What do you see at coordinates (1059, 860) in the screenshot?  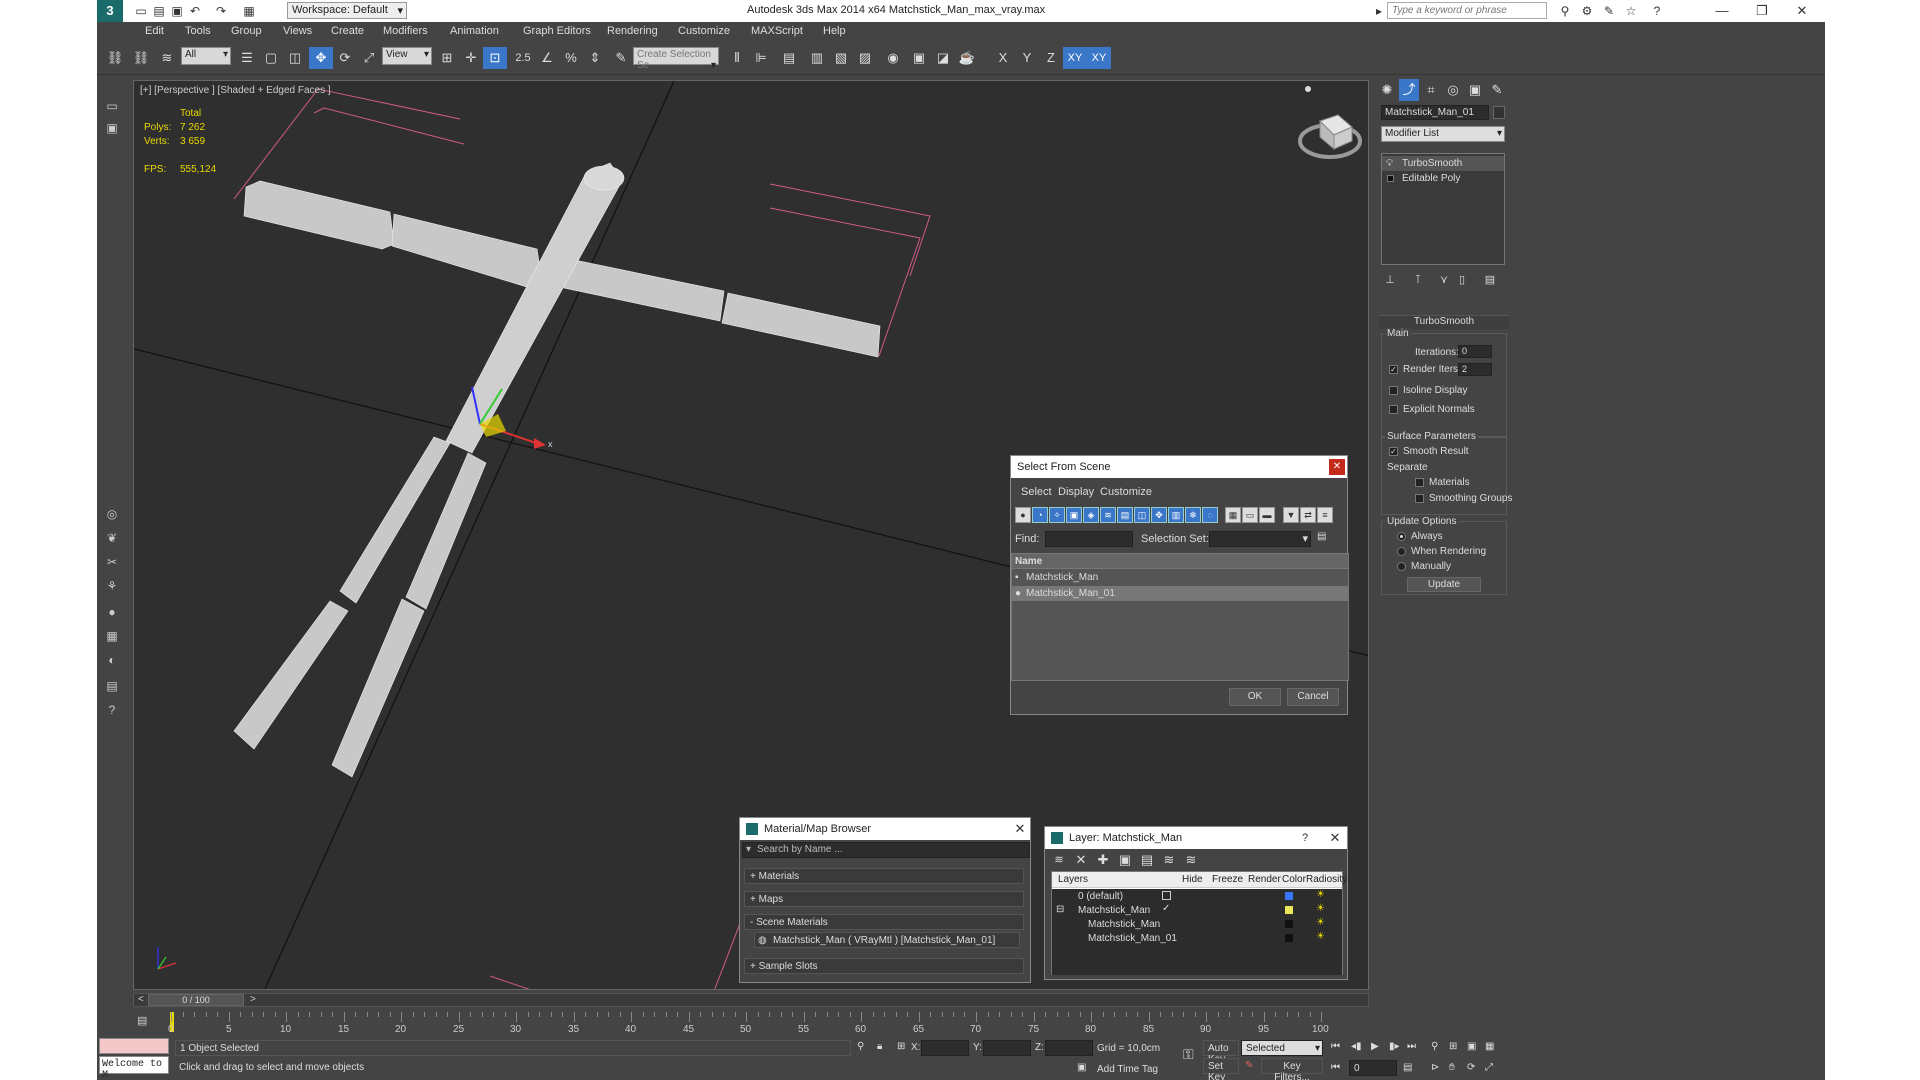 I see `create-layer-icon: ≋` at bounding box center [1059, 860].